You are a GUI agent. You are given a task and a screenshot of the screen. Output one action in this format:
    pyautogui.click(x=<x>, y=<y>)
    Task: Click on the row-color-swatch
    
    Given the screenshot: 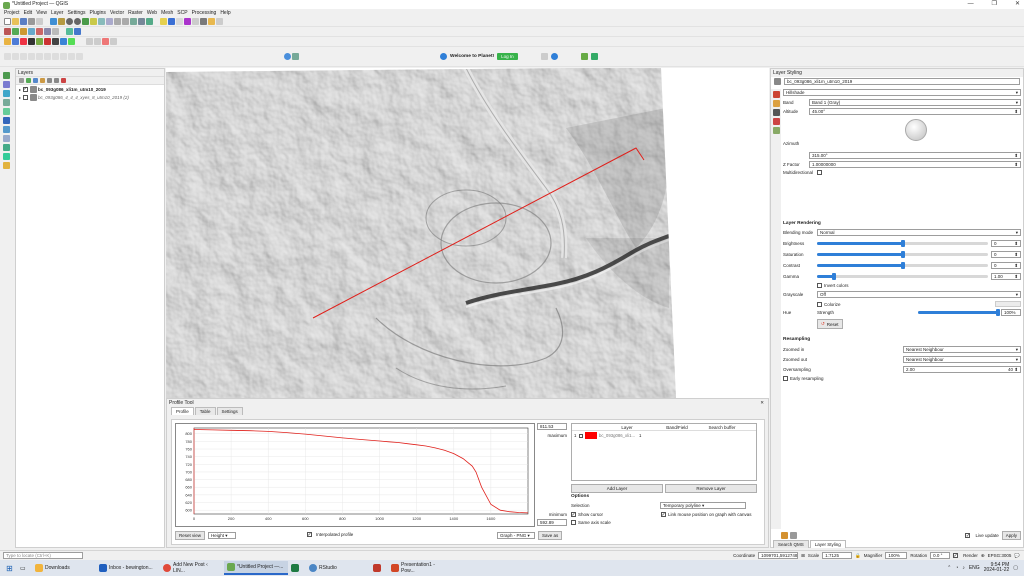 What is the action you would take?
    pyautogui.click(x=591, y=435)
    